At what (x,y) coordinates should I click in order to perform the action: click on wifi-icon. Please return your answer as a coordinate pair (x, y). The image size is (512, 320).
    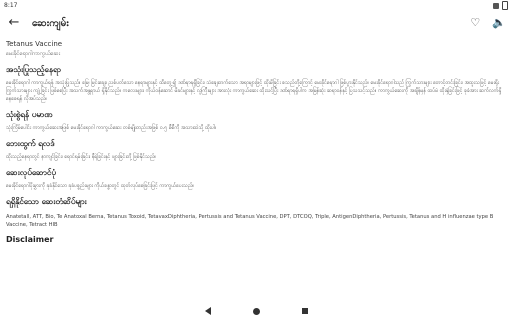
    Looking at the image, I should click on (496, 5).